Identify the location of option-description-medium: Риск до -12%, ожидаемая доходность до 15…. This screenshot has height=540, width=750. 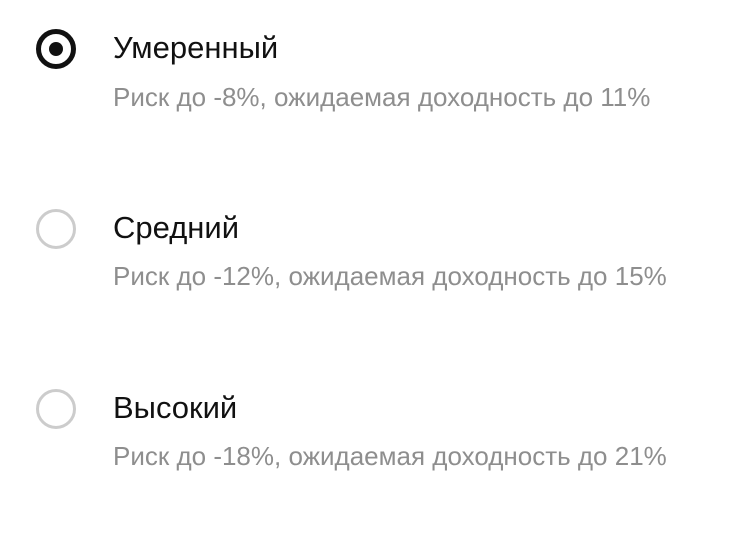
(390, 276).